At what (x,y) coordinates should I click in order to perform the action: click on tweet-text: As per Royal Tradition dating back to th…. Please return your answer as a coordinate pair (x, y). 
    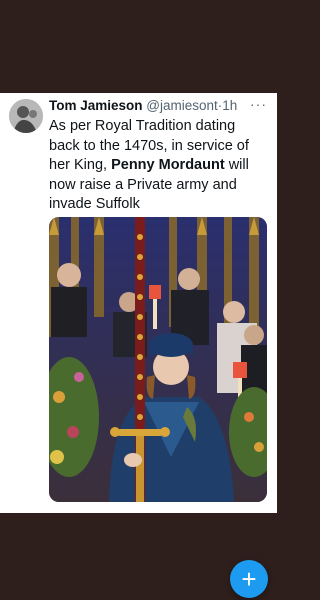
    Looking at the image, I should click on (159, 166).